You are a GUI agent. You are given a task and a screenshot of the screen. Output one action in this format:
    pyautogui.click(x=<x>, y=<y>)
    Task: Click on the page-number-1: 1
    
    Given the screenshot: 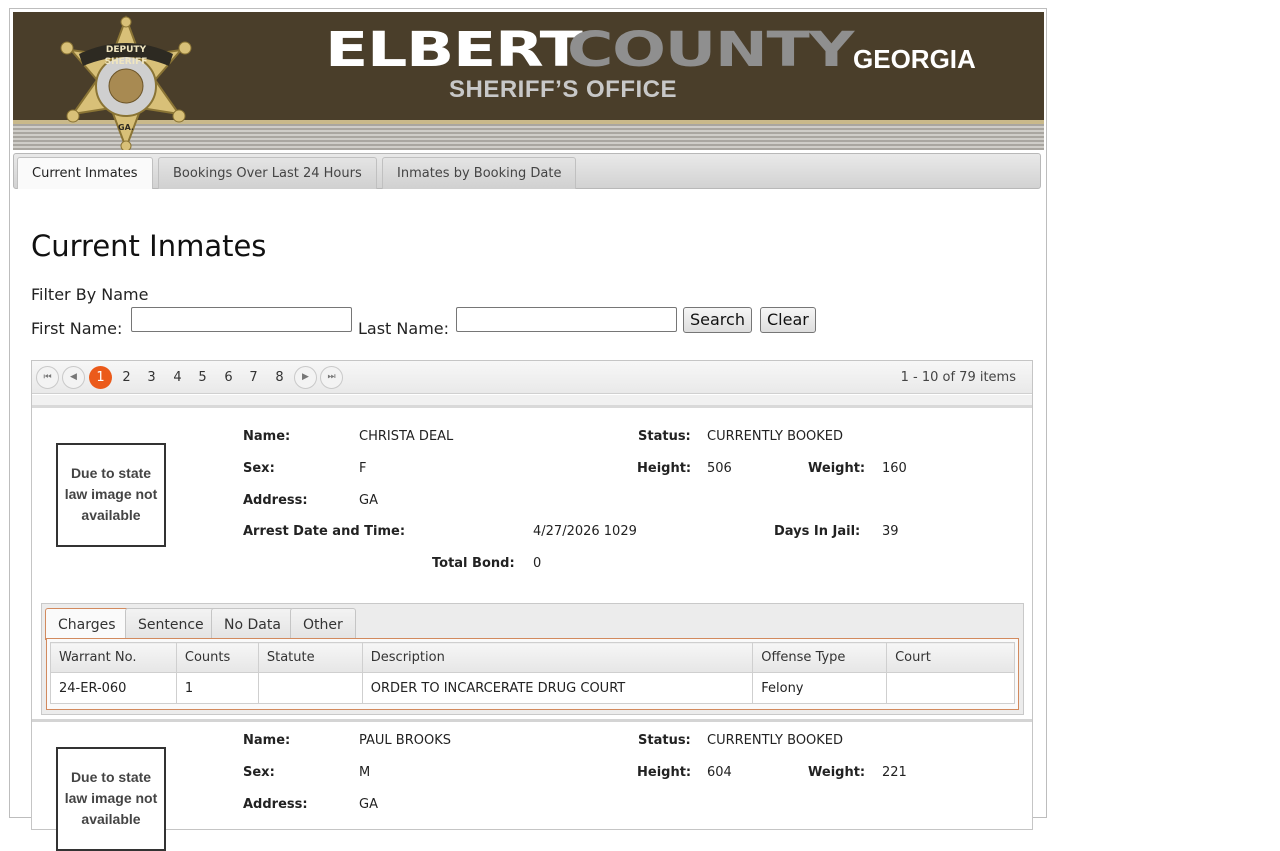 What is the action you would take?
    pyautogui.click(x=100, y=377)
    